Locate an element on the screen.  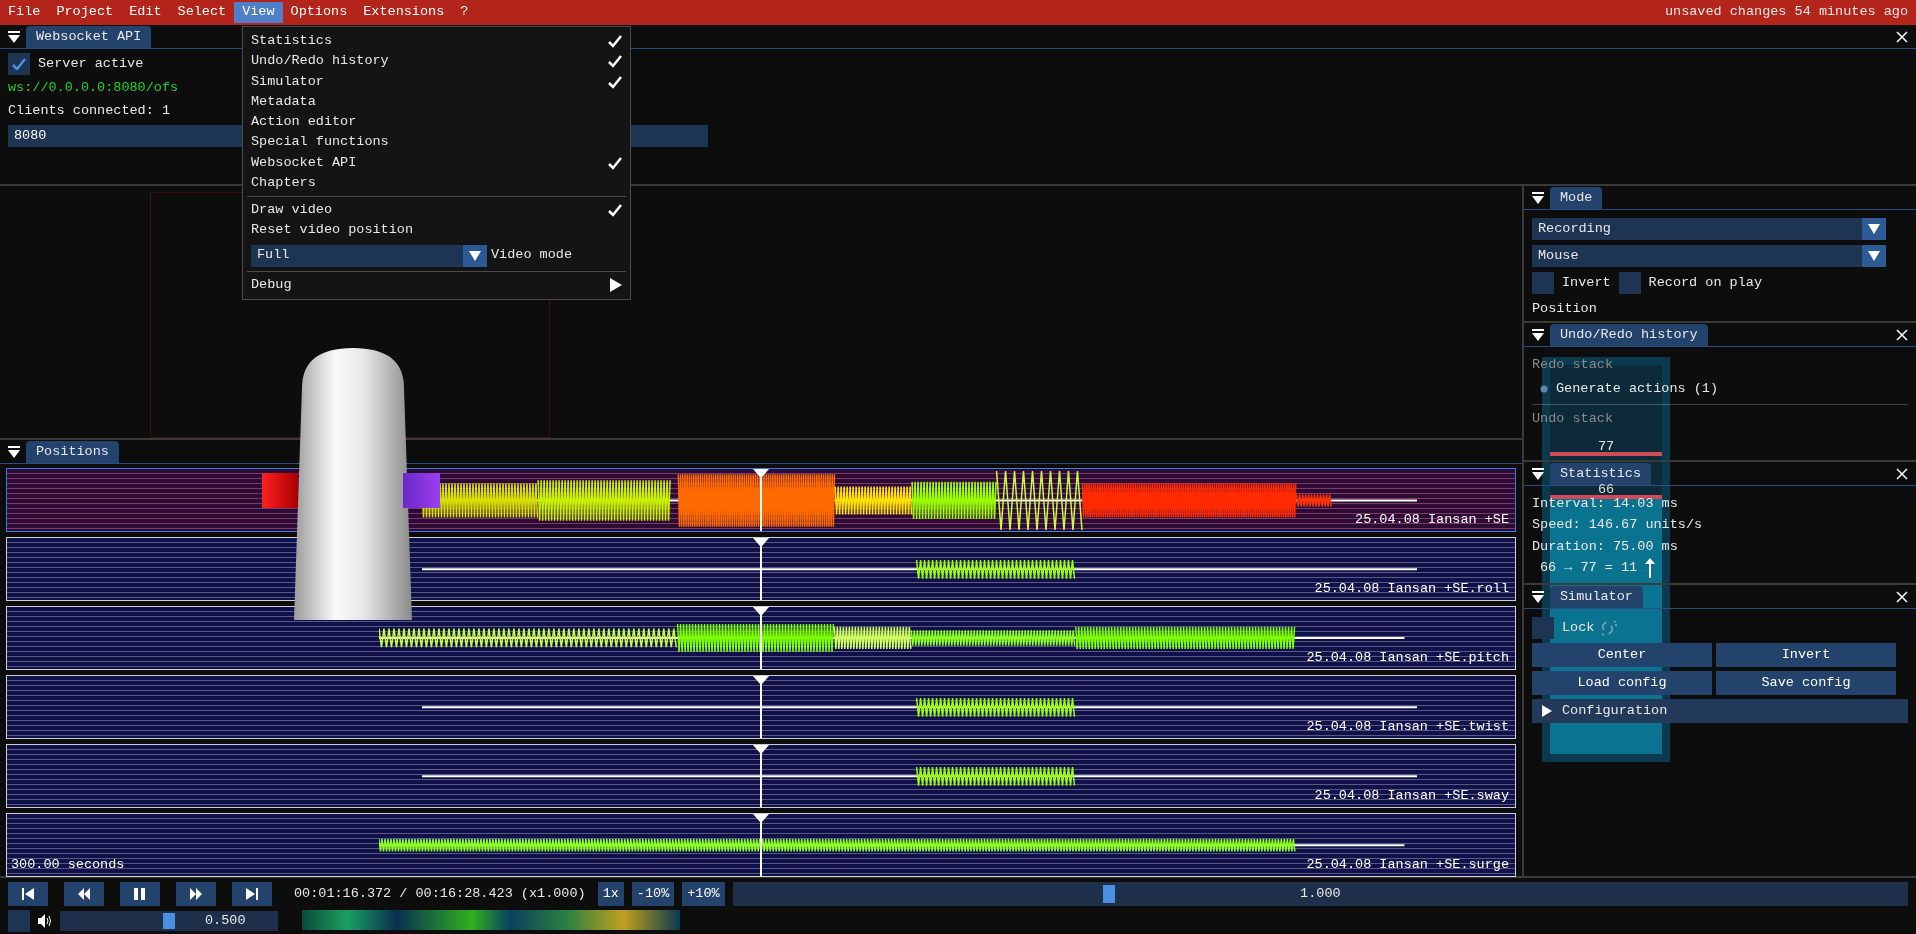
rewind-icon is located at coordinates (84, 894).